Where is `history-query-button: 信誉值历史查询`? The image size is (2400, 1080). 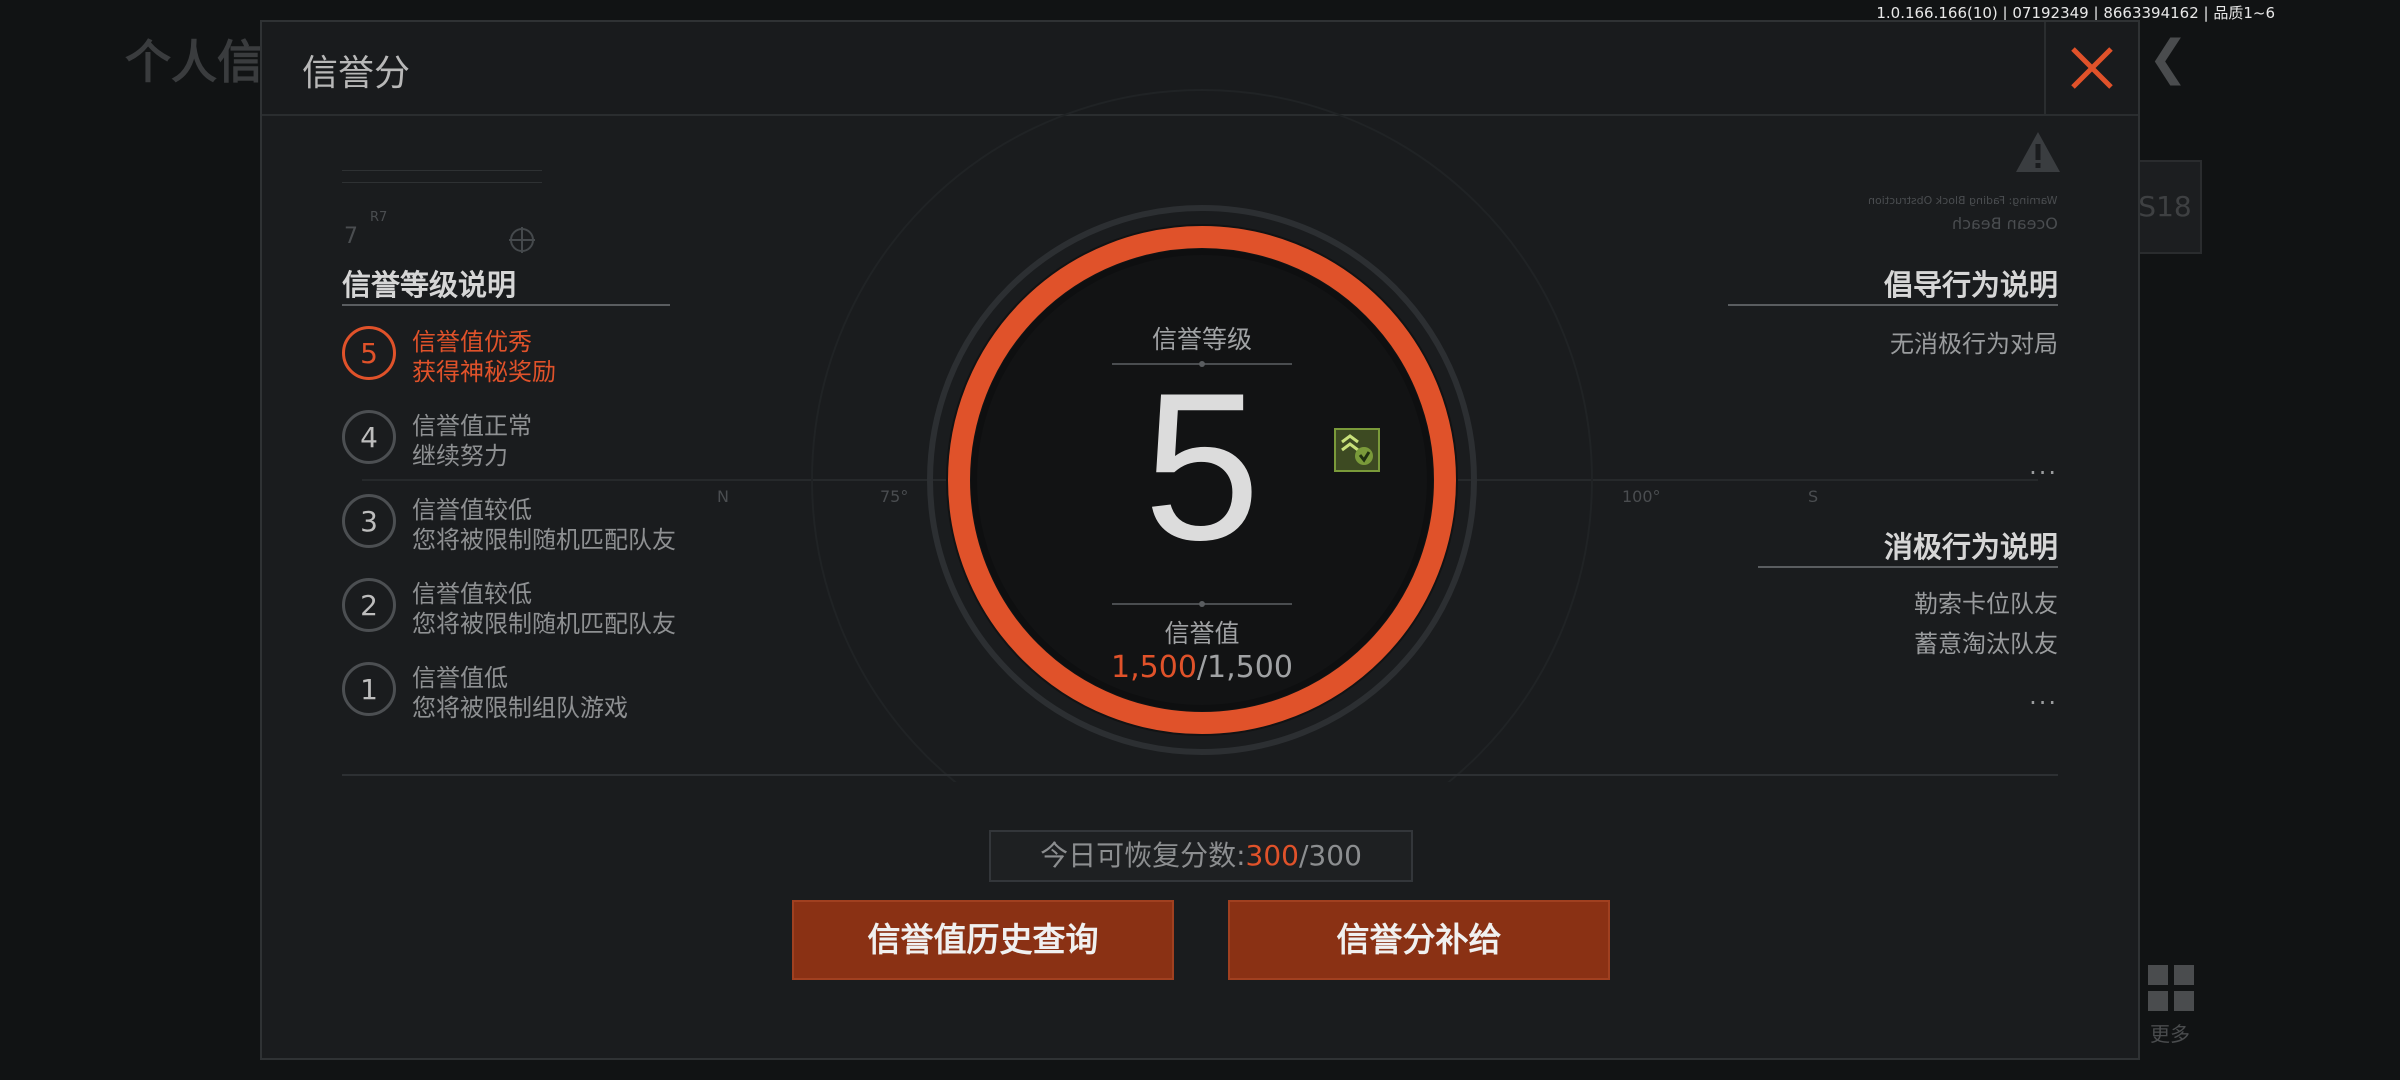
history-query-button: 信誉值历史查询 is located at coordinates (983, 940).